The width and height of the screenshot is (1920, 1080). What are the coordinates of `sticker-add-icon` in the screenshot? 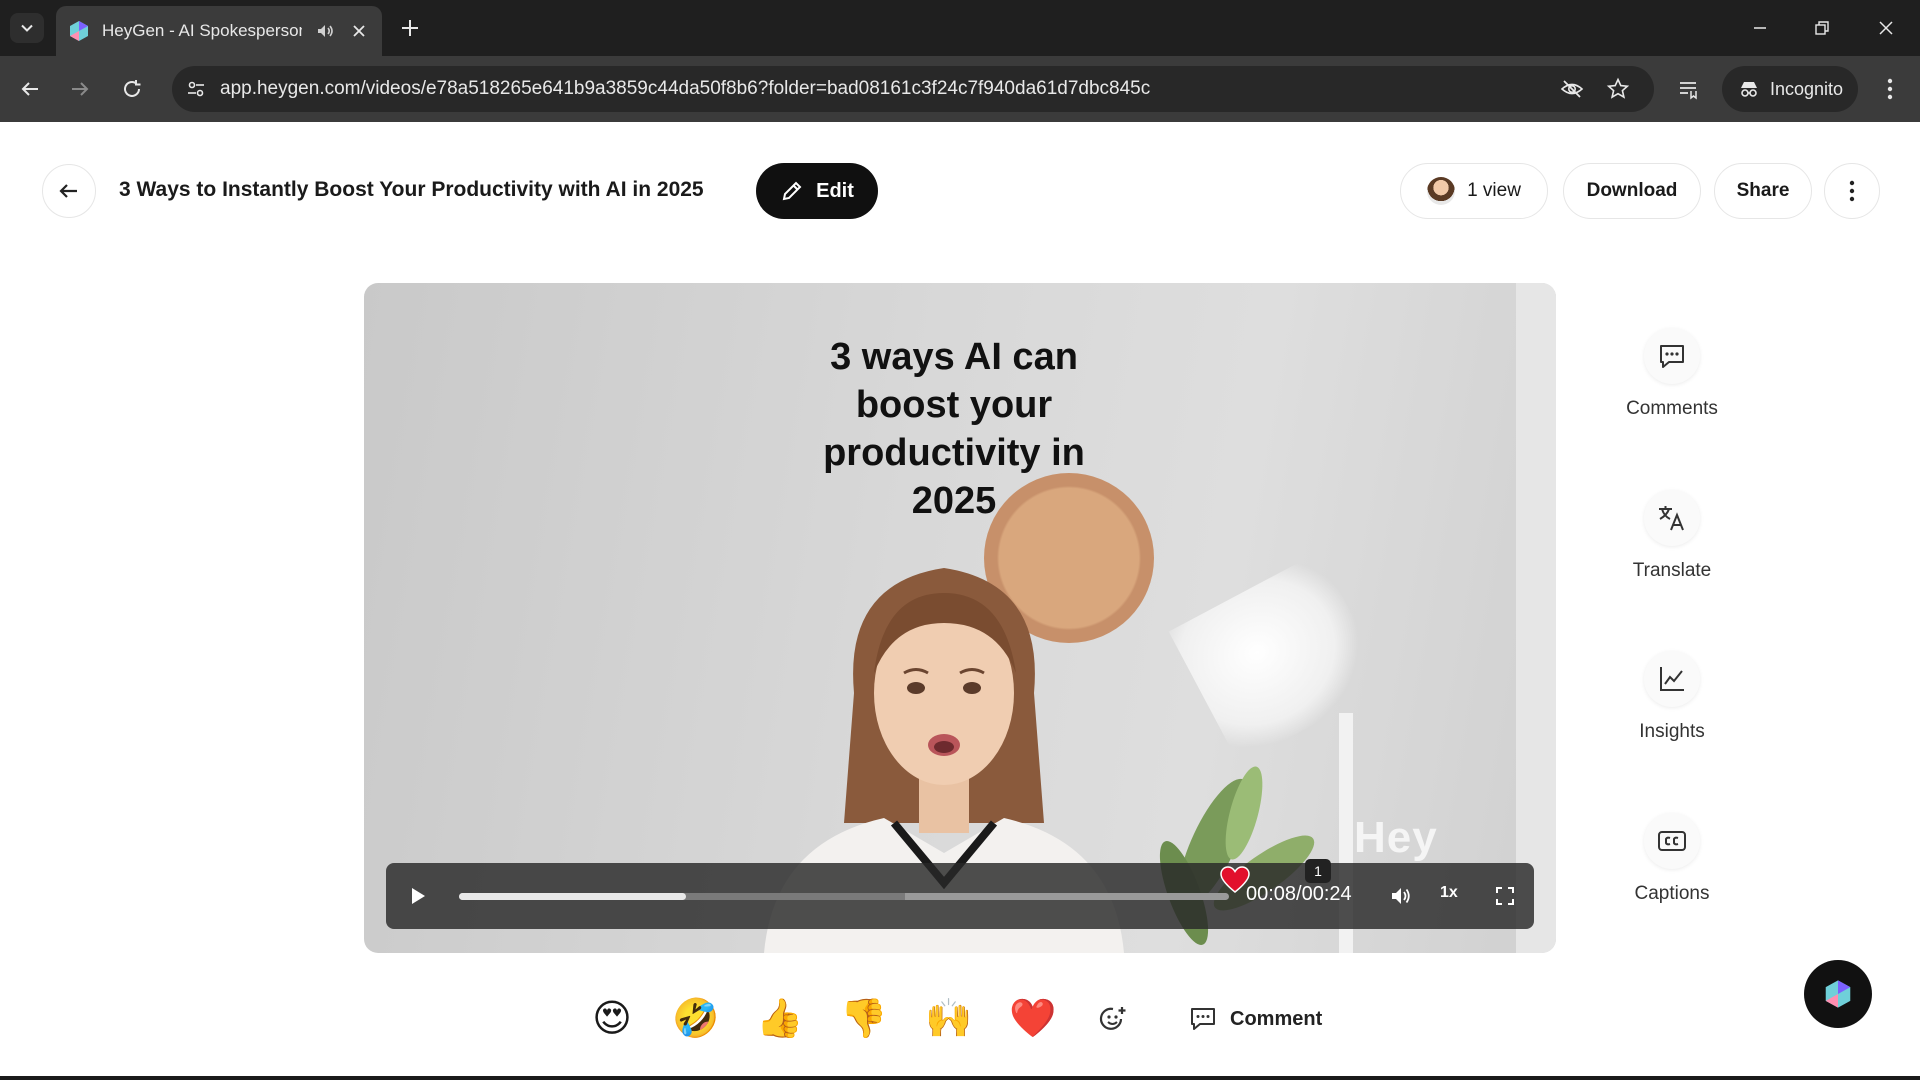 It's located at (1112, 1018).